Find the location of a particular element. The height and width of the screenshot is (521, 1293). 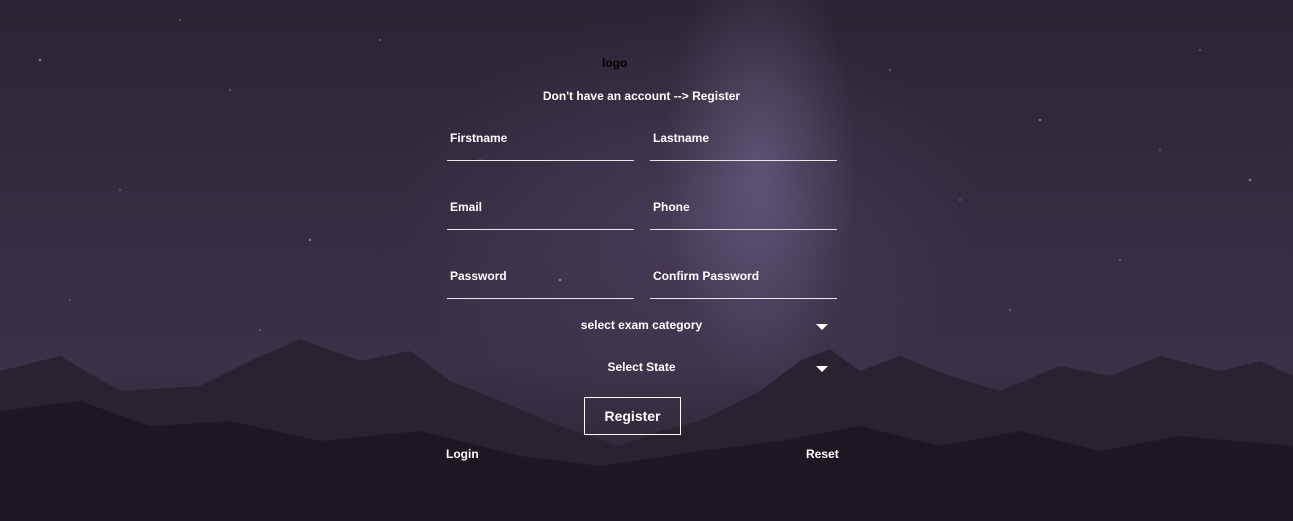

exam-category-select: select exam category is located at coordinates (641, 330).